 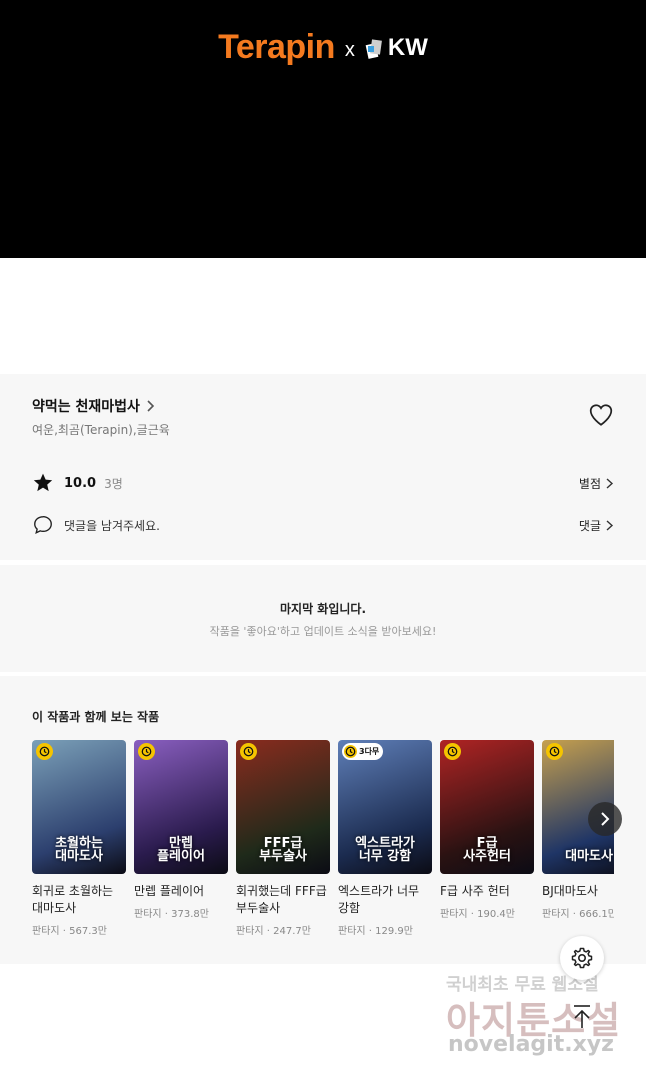 I want to click on cover-title-art: F급 사주헌터, so click(x=487, y=850).